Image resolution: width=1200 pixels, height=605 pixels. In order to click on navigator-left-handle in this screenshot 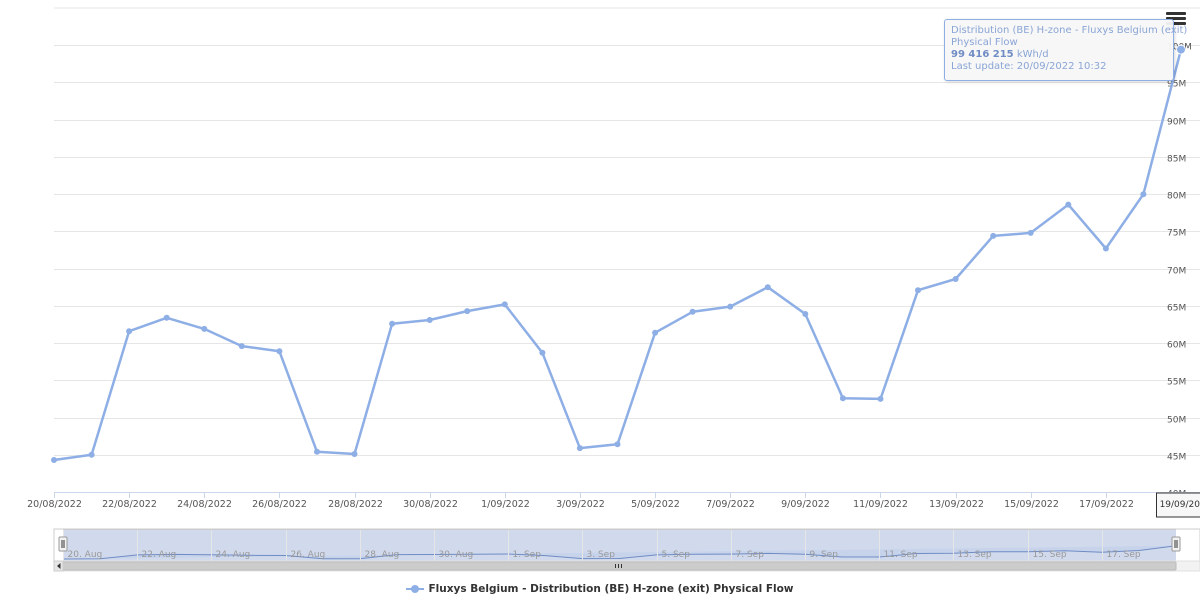, I will do `click(63, 544)`.